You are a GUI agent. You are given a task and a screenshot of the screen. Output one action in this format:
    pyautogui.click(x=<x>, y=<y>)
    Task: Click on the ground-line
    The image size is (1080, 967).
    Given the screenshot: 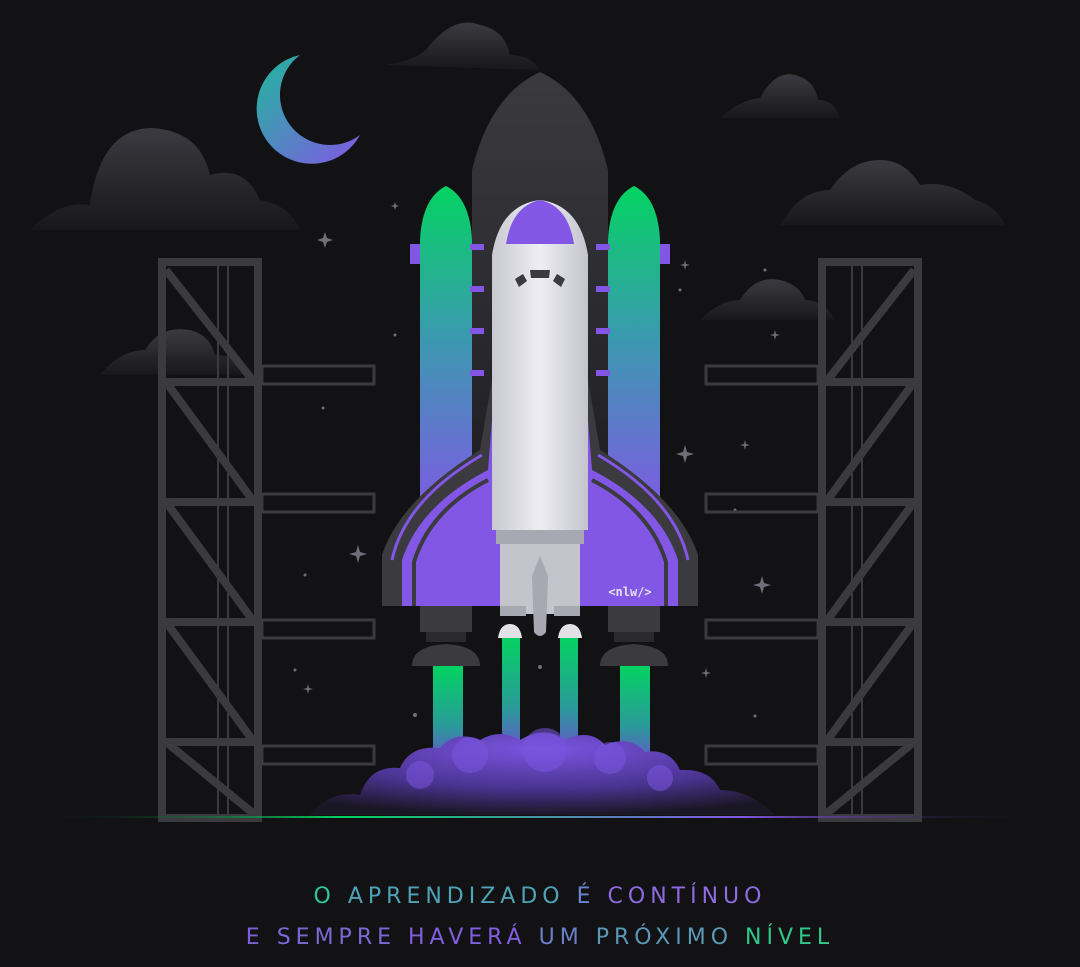 What is the action you would take?
    pyautogui.click(x=540, y=817)
    